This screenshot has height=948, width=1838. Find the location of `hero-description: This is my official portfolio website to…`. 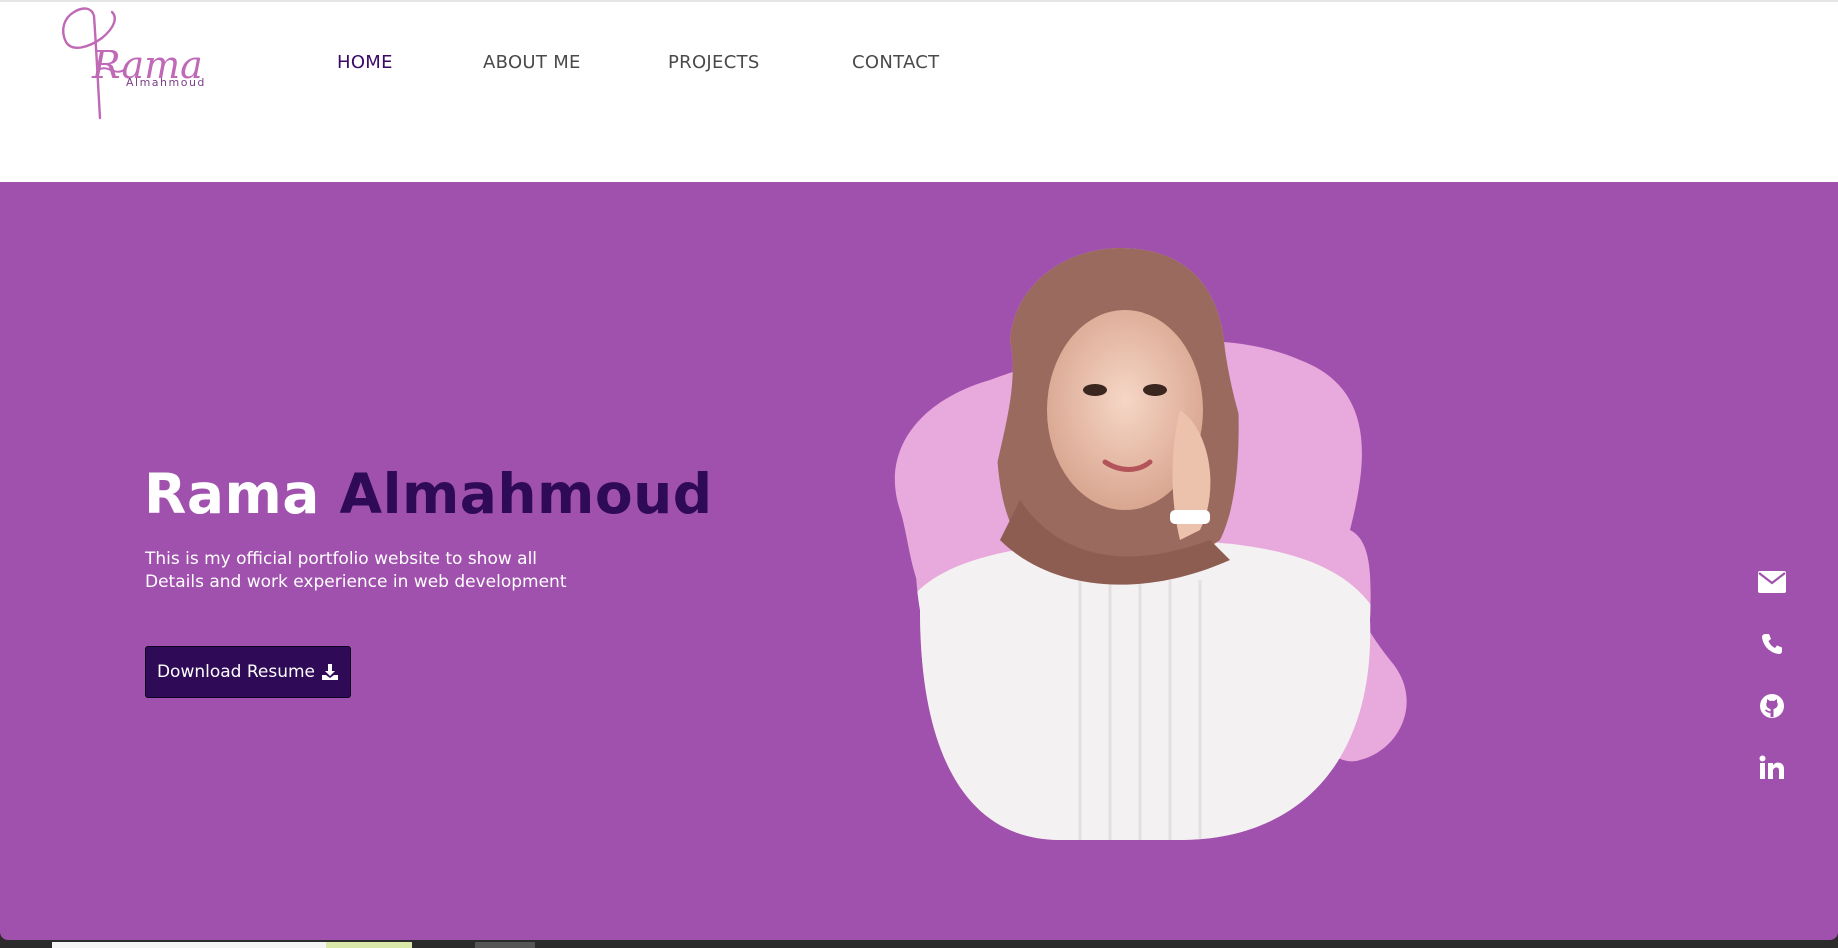

hero-description: This is my official portfolio website to… is located at coordinates (375, 571).